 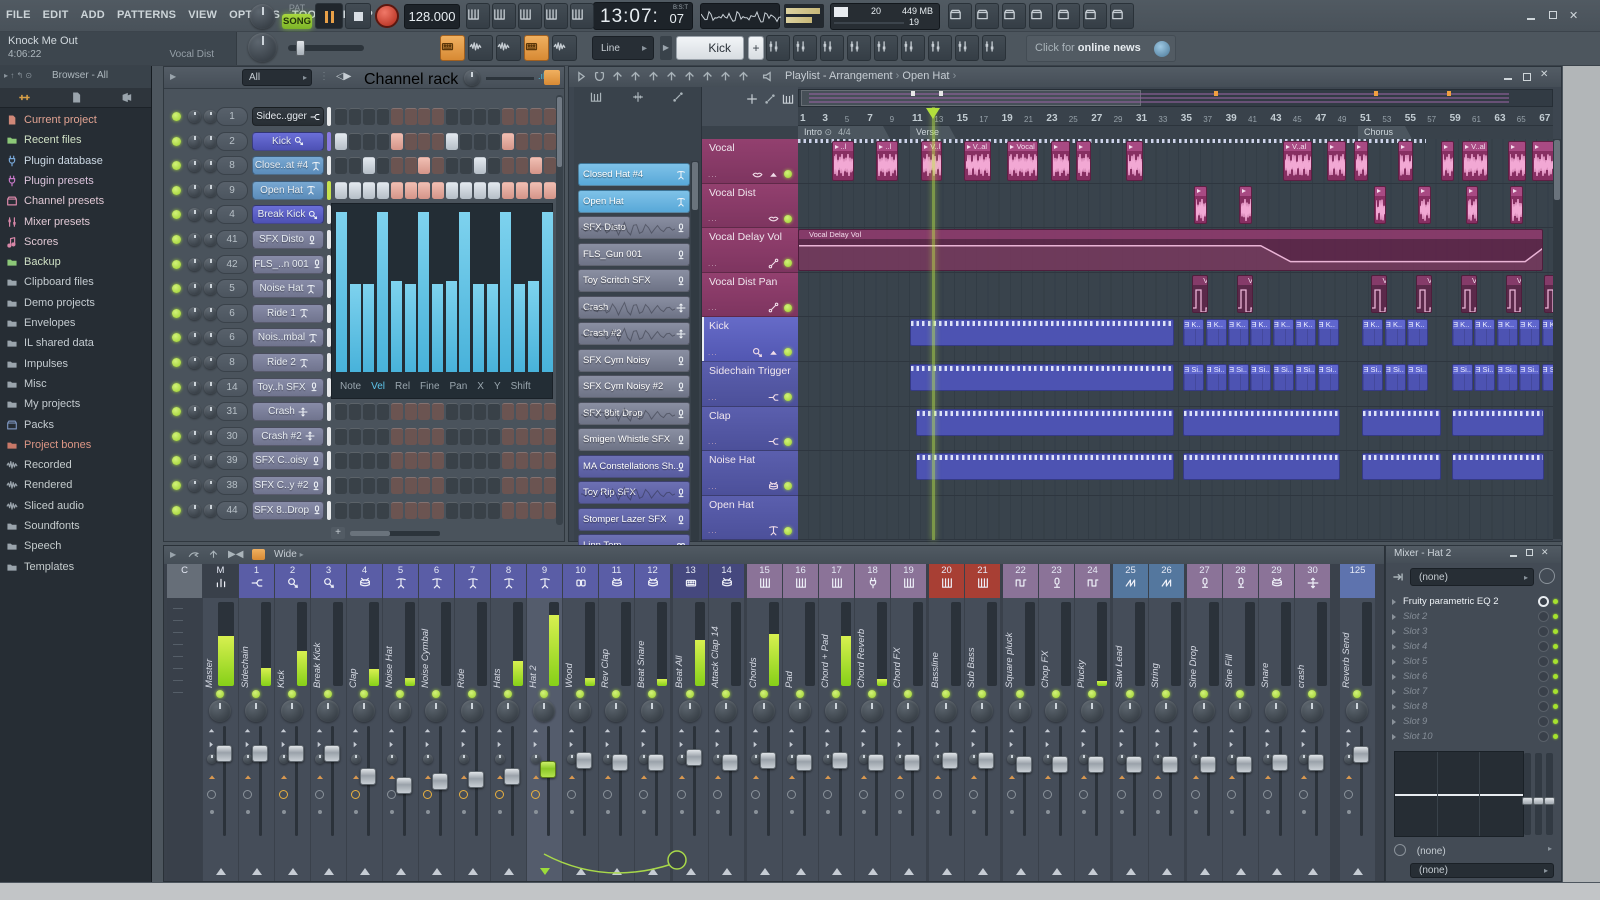 What do you see at coordinates (886, 48) in the screenshot?
I see `browser-toggle` at bounding box center [886, 48].